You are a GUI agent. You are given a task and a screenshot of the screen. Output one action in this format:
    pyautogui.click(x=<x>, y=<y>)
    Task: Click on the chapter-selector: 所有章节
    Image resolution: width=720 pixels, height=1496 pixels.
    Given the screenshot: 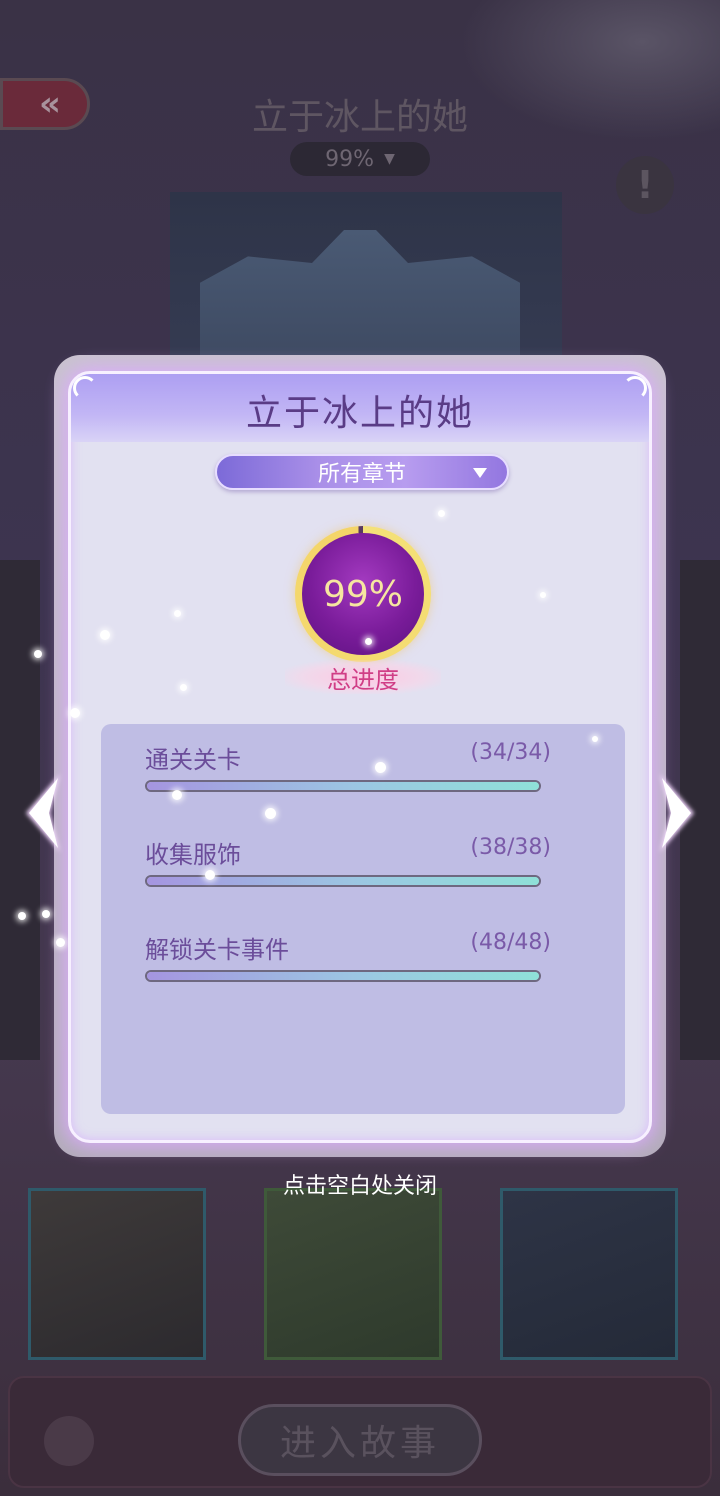 What is the action you would take?
    pyautogui.click(x=362, y=472)
    